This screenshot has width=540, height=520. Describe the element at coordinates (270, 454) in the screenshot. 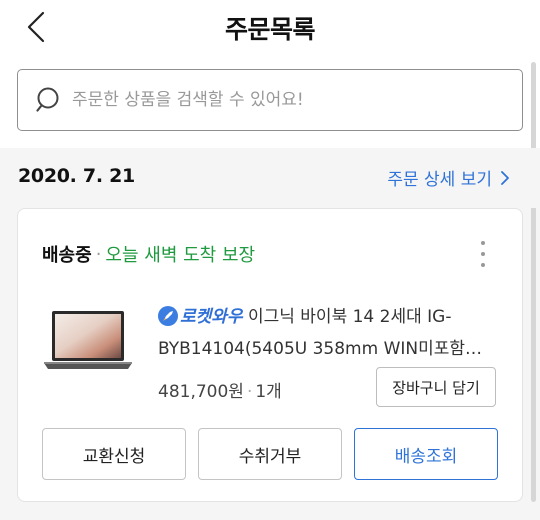

I see `refuse-delivery-button: 수취거부` at that location.